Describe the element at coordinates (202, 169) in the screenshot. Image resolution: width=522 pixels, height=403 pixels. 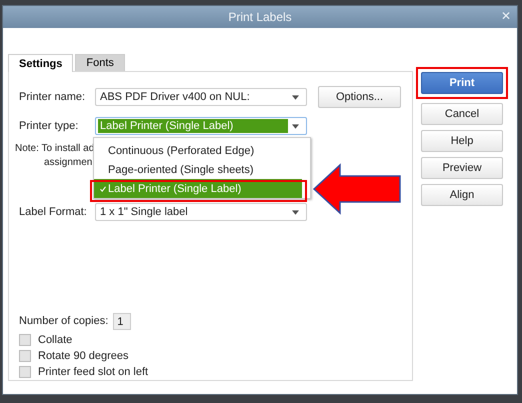
I see `dropdown-item: Page-oriented (Single sheets)` at that location.